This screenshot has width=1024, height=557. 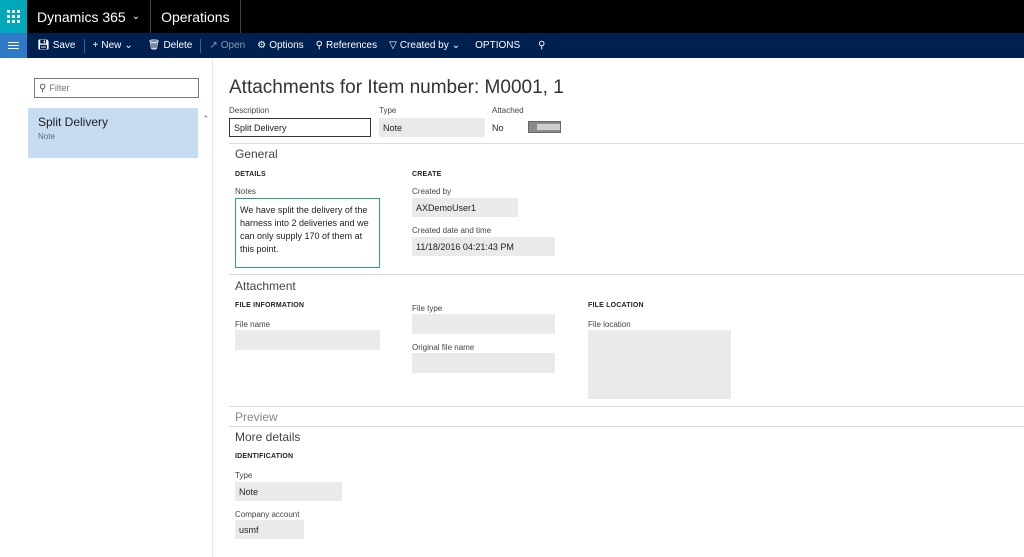 I want to click on app-switcher: Dynamics 365 ⌄, so click(x=89, y=16).